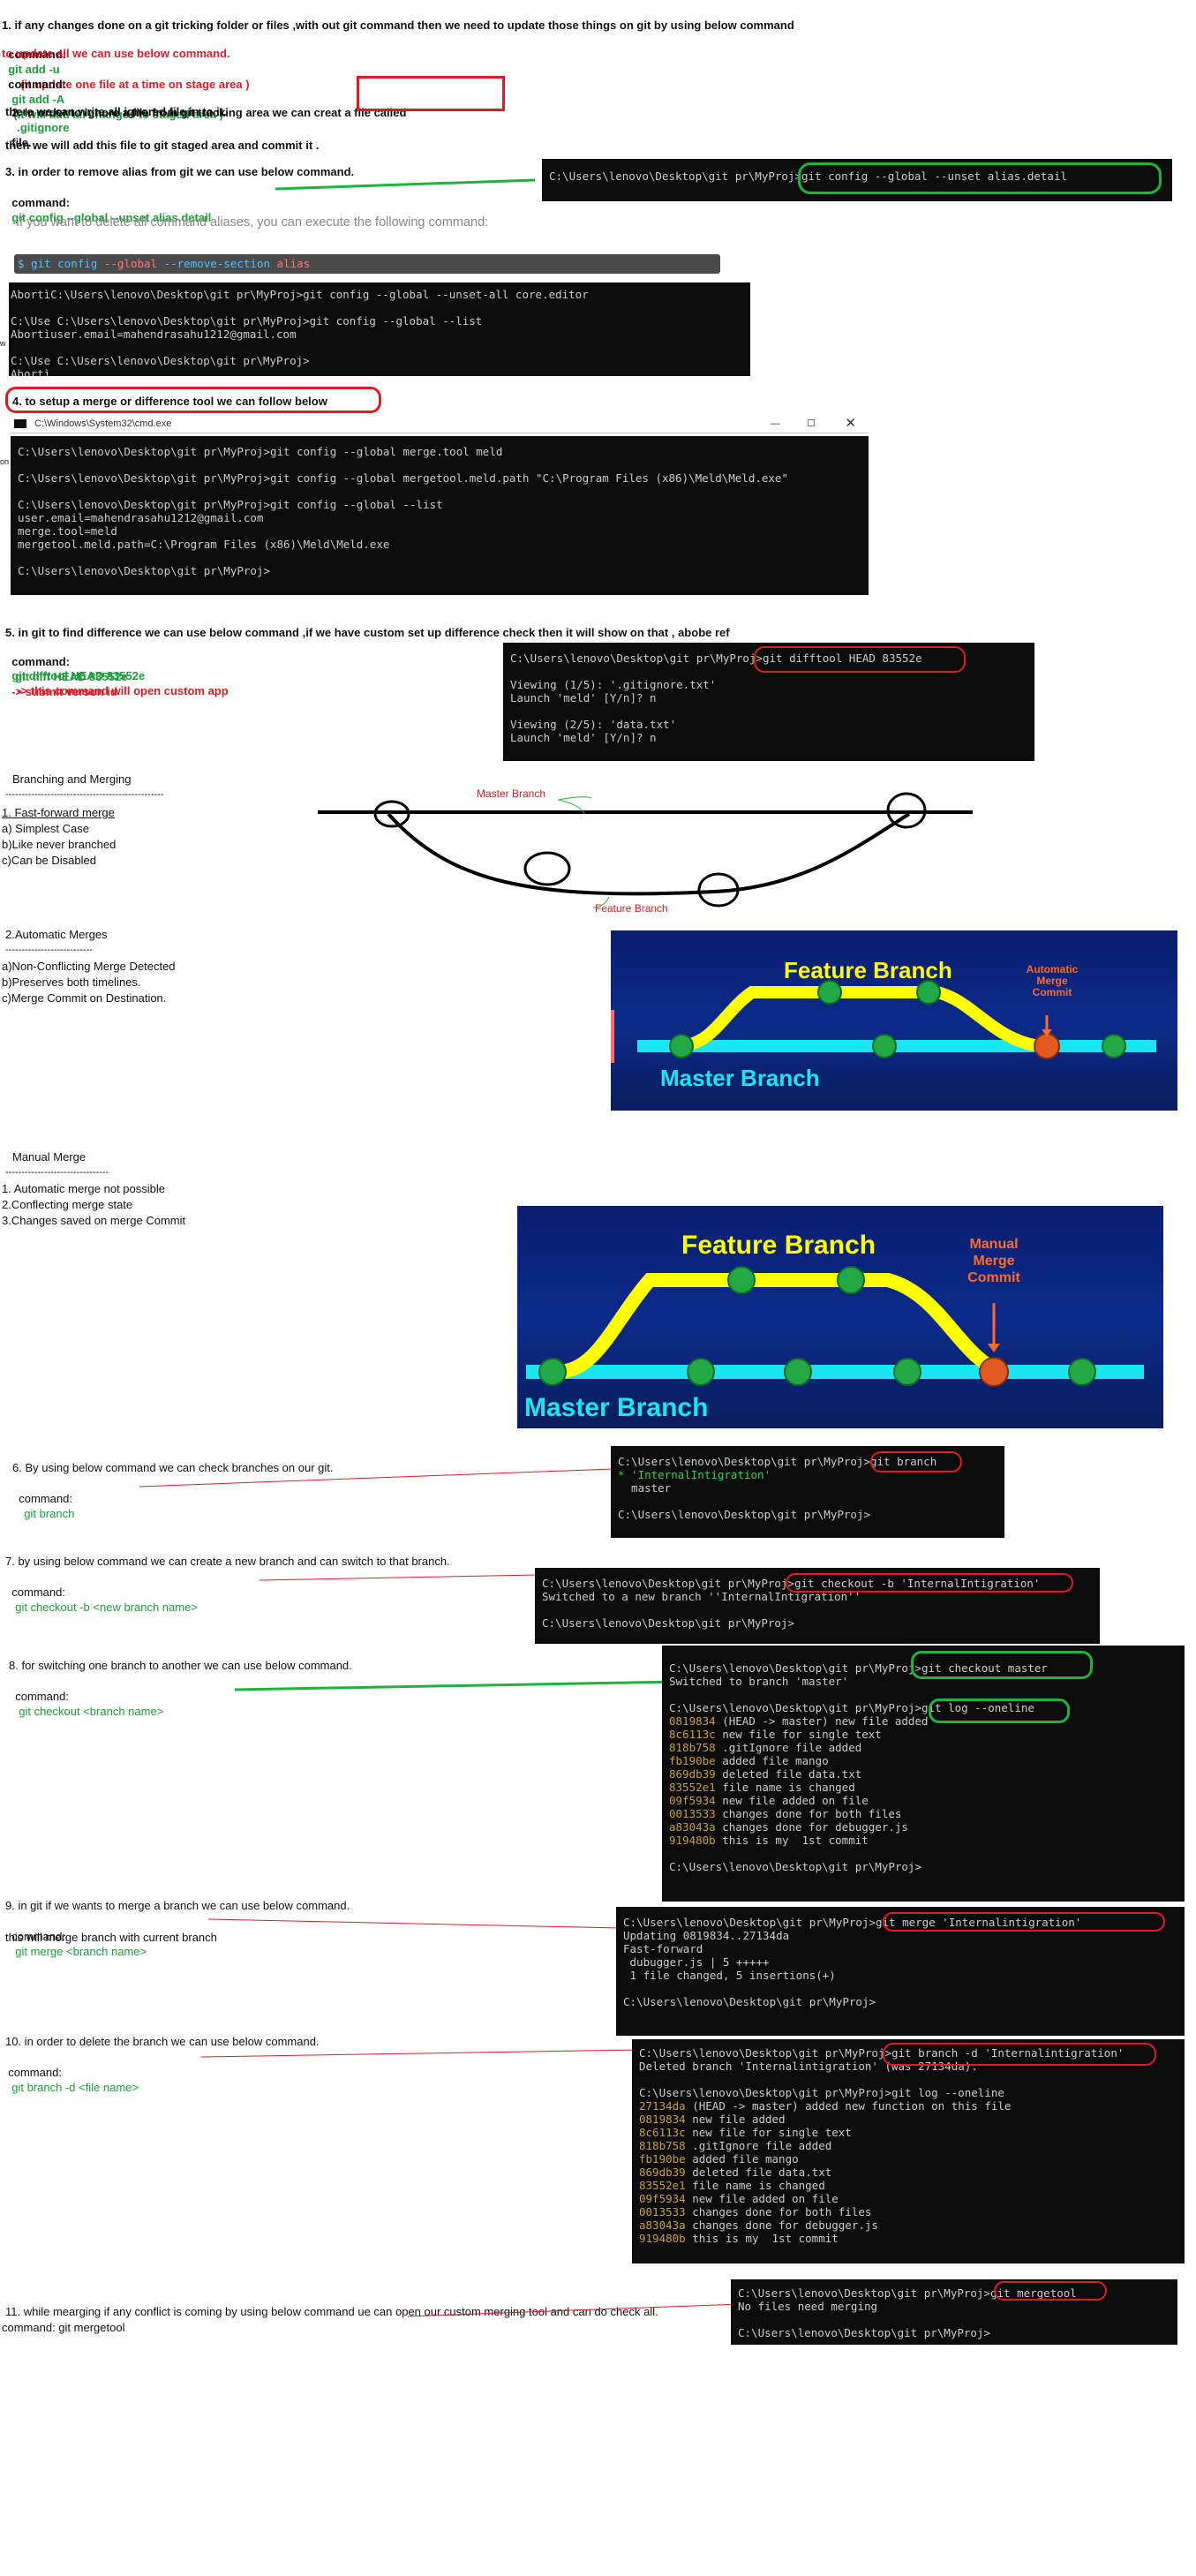 The image size is (1196, 2576). I want to click on term-line: C:\Users\lenovo\Desktop\git pr\MyProj>, so click(795, 1867).